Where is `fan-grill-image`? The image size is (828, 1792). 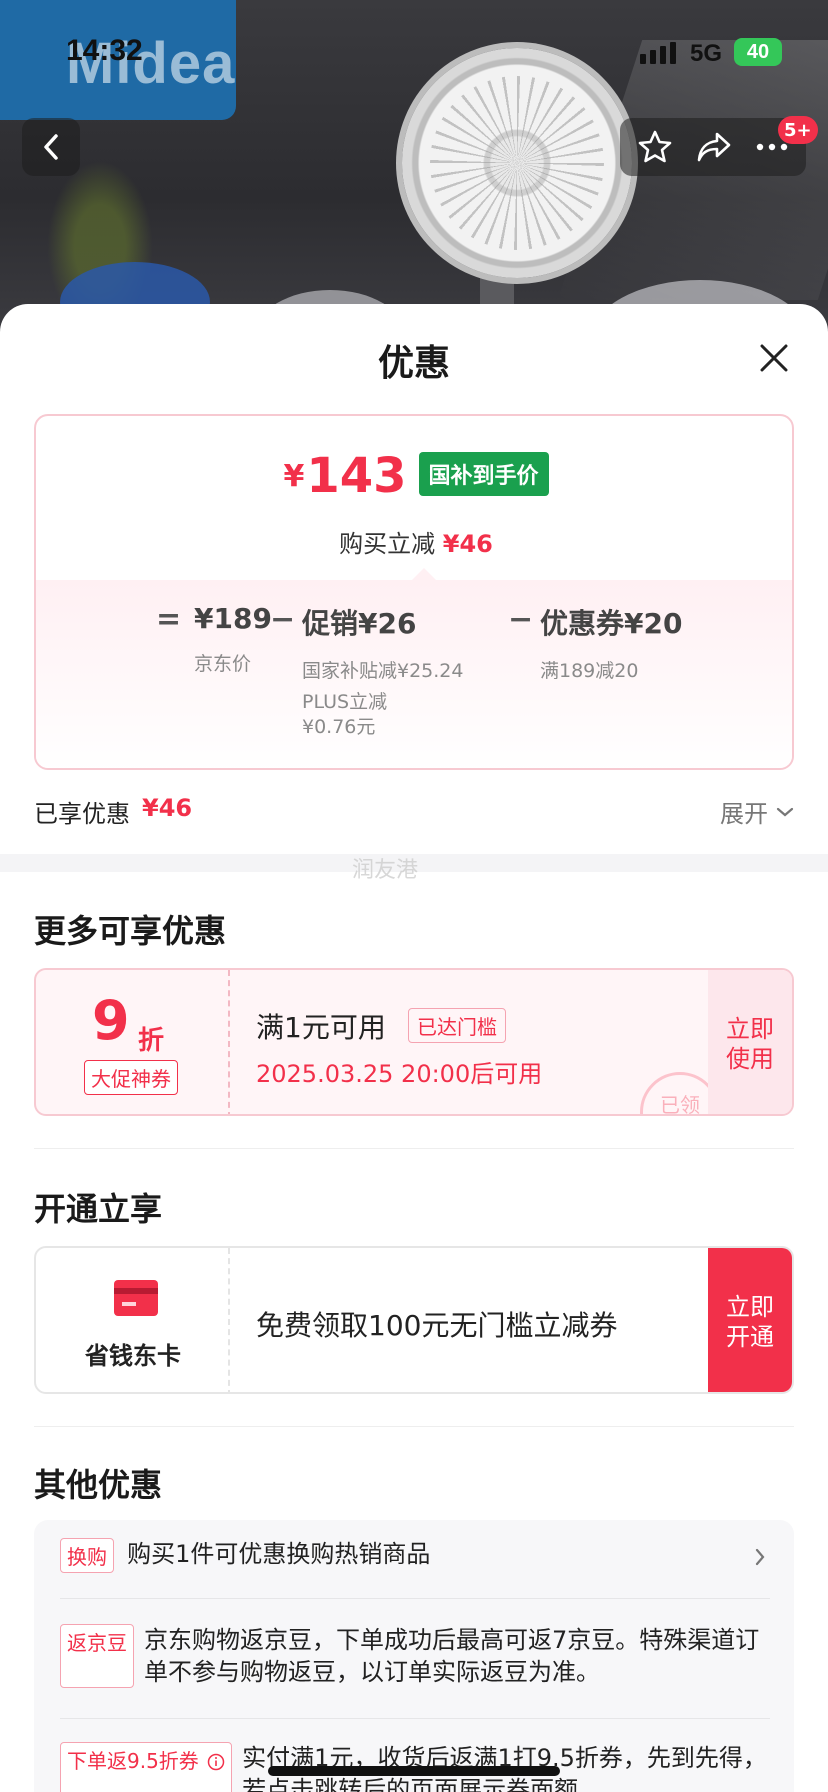
fan-grill-image is located at coordinates (517, 163).